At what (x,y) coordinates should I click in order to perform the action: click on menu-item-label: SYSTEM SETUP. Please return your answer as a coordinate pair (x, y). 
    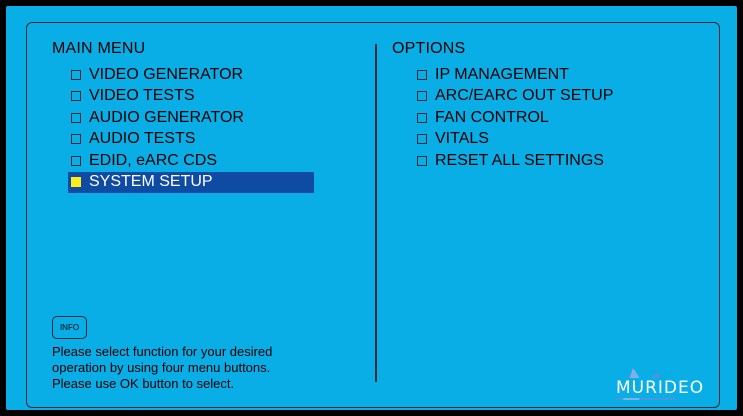
    Looking at the image, I should click on (151, 182).